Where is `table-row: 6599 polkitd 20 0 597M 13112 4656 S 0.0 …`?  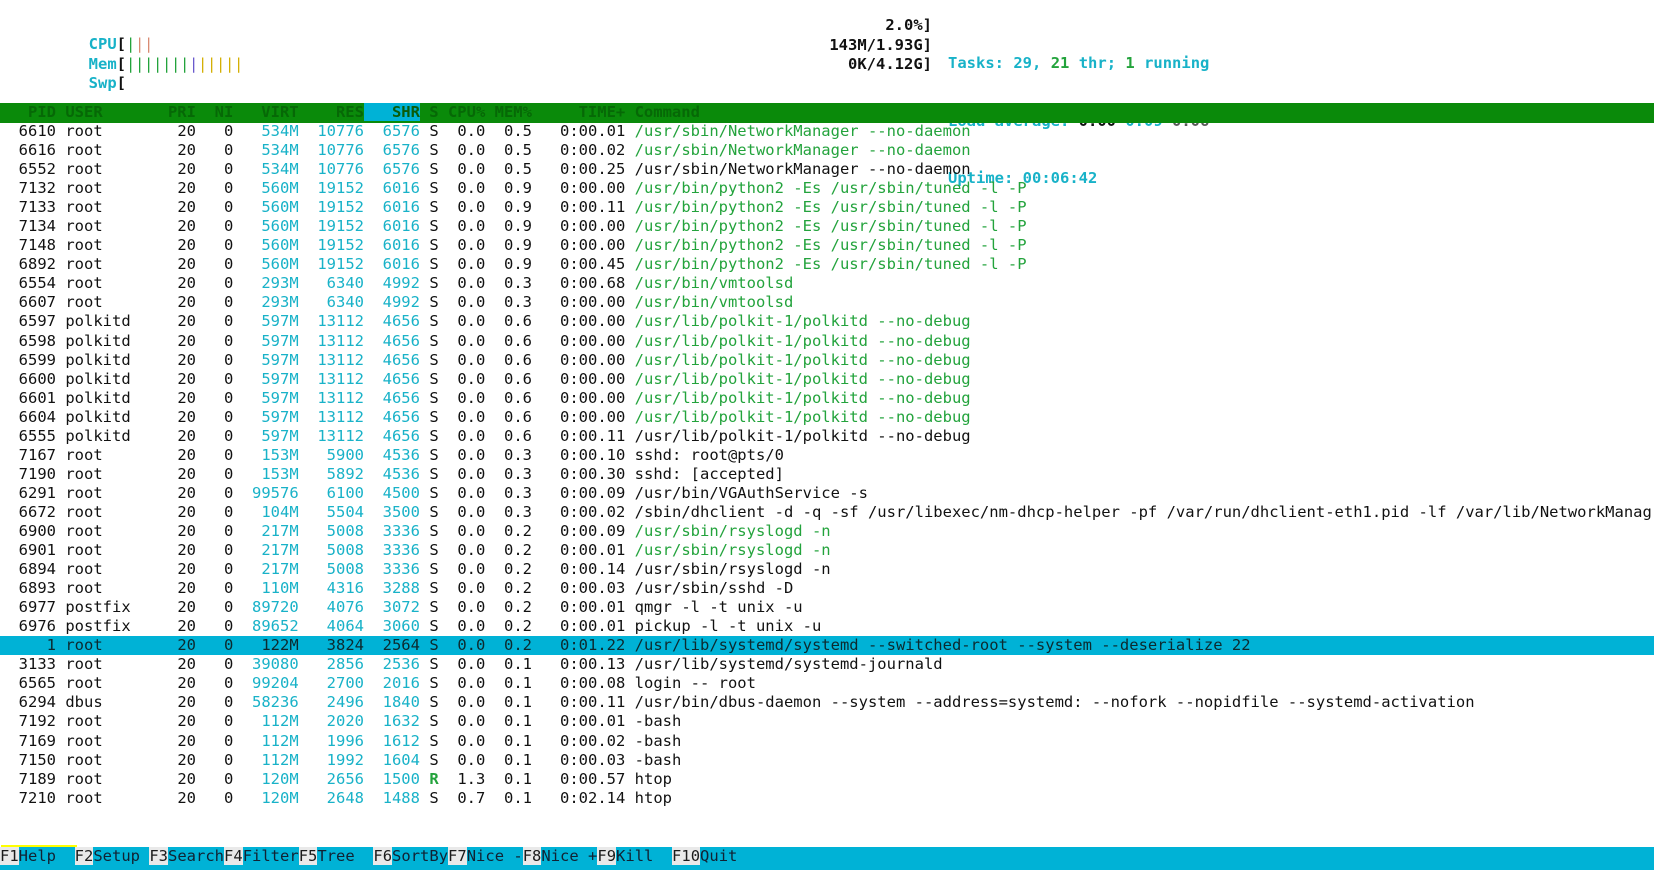
table-row: 6599 polkitd 20 0 597M 13112 4656 S 0.0 … is located at coordinates (827, 360).